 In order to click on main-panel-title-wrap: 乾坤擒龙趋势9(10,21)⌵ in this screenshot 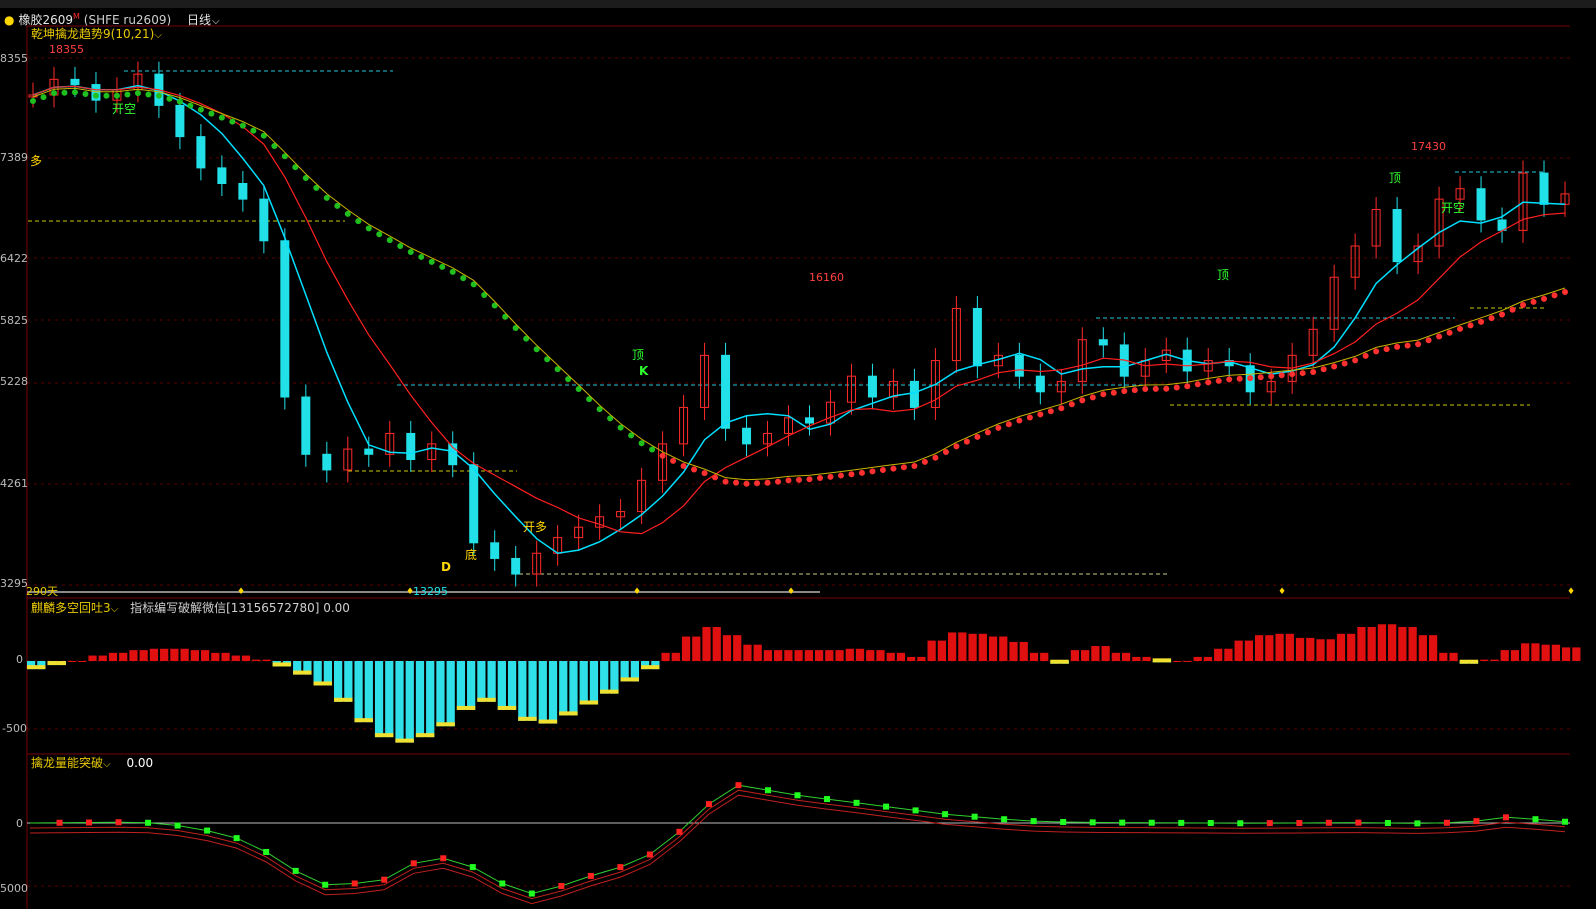, I will do `click(96, 35)`.